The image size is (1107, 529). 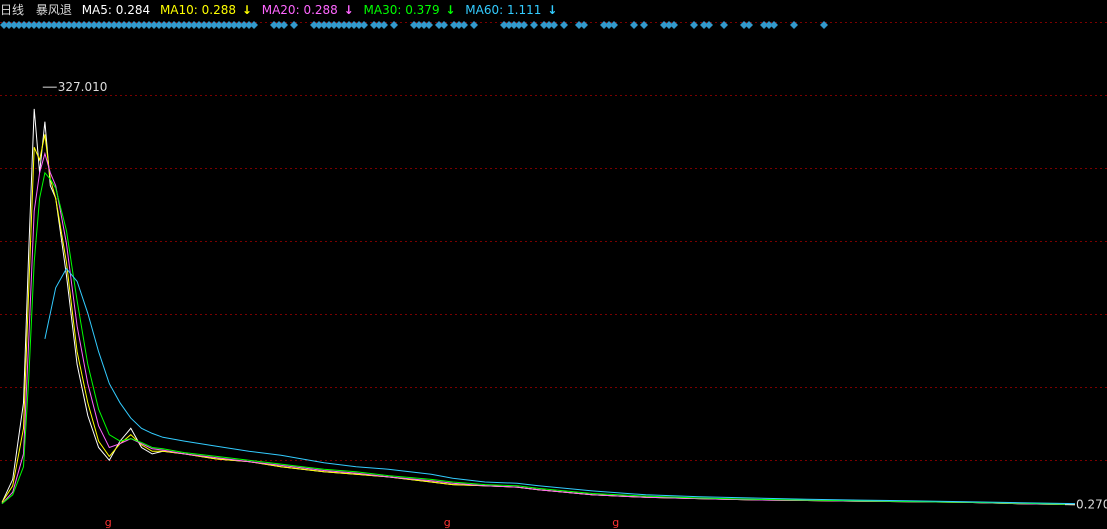 What do you see at coordinates (83, 87) in the screenshot?
I see `high-price-label: 327.010` at bounding box center [83, 87].